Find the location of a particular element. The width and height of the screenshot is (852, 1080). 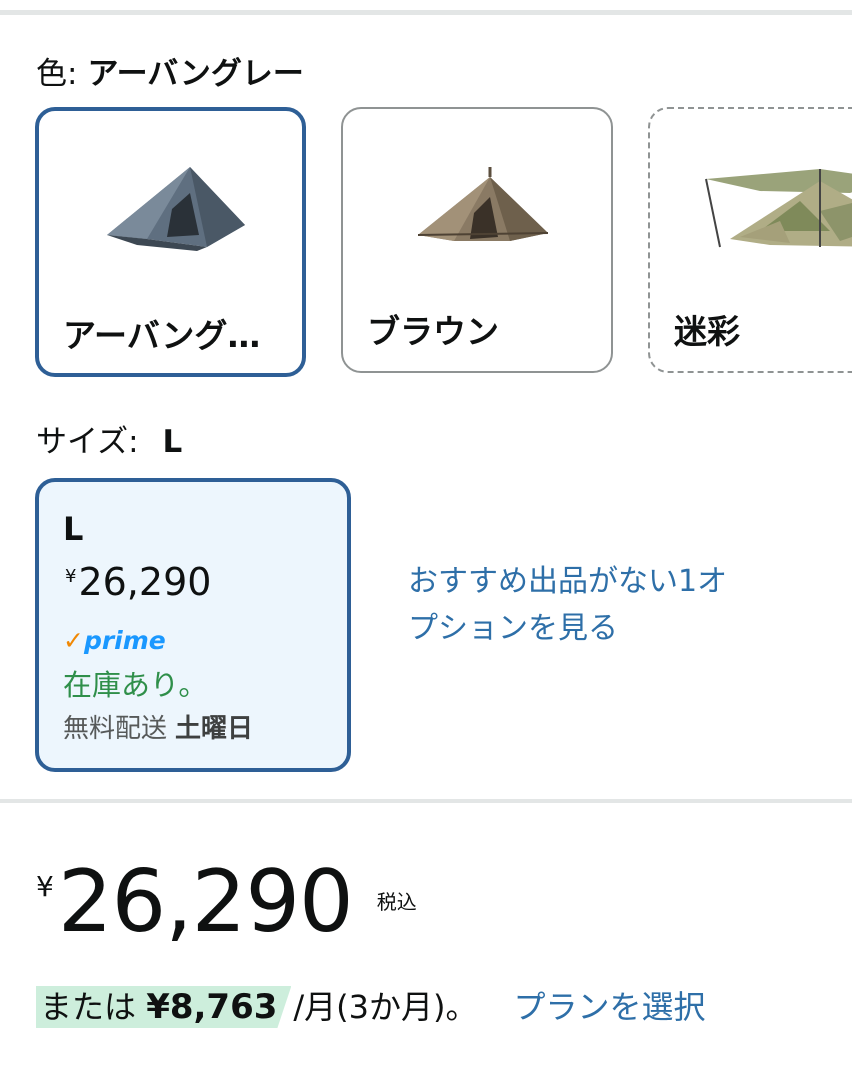

prime-check-icon: ✓ is located at coordinates (73, 640).